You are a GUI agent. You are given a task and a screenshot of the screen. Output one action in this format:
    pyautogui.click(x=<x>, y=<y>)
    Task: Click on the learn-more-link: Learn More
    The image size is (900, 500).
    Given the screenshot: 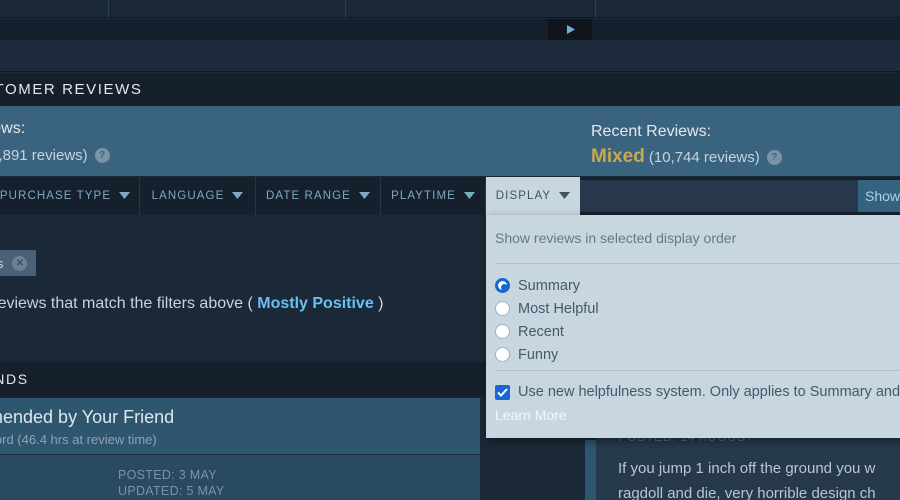 What is the action you would take?
    pyautogui.click(x=531, y=415)
    